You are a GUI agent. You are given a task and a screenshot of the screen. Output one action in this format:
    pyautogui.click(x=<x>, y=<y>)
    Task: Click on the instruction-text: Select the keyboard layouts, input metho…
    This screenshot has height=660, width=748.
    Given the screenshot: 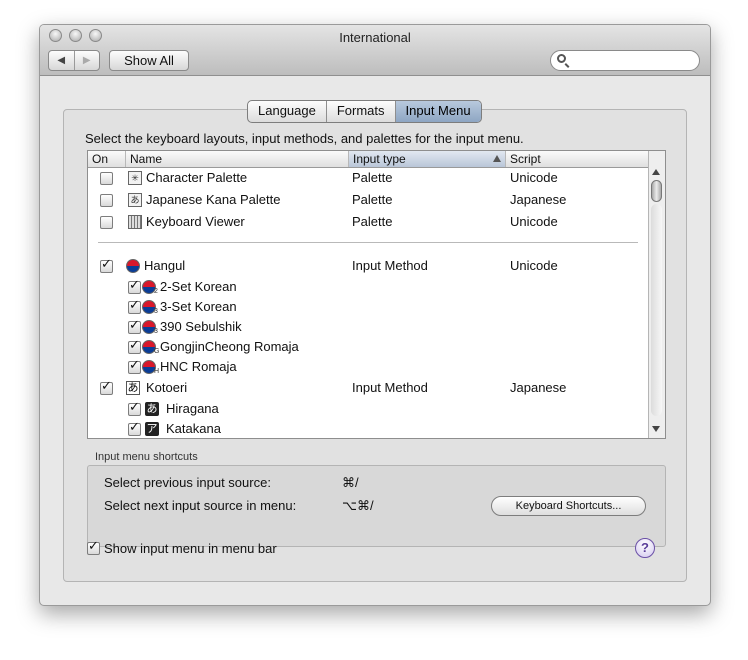 What is the action you would take?
    pyautogui.click(x=304, y=138)
    